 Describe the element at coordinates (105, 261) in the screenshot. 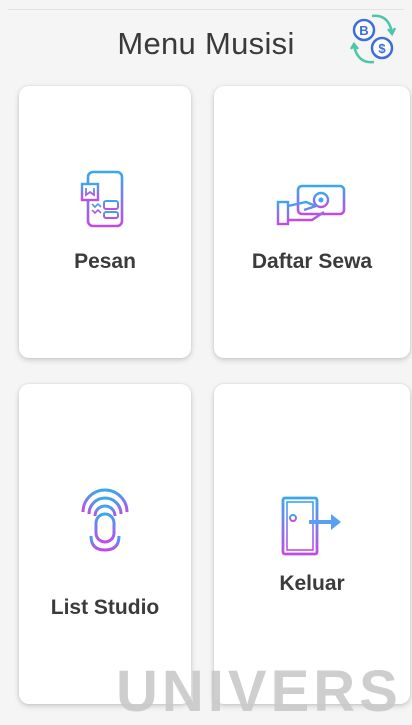

I see `menu-label-pesan: Pesan` at that location.